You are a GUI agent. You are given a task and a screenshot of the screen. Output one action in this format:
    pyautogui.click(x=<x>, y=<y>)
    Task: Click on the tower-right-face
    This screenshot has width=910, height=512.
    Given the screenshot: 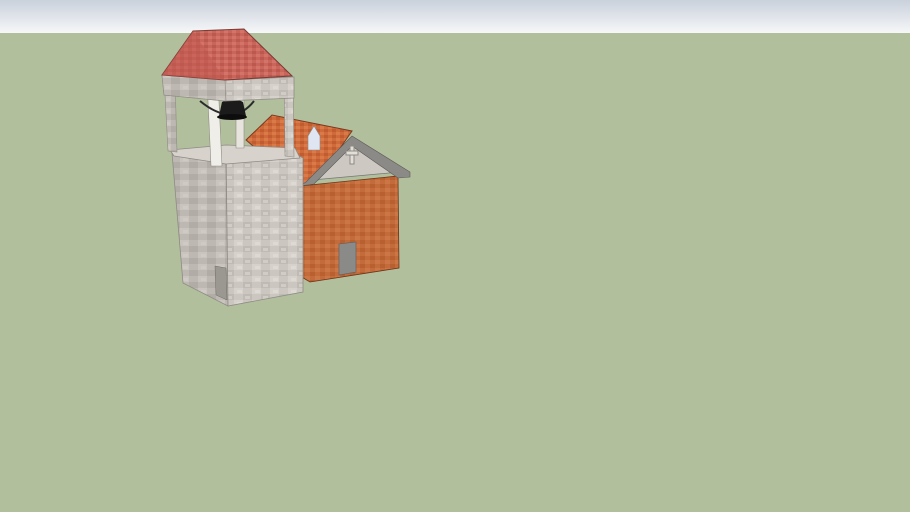 What is the action you would take?
    pyautogui.click(x=264, y=228)
    